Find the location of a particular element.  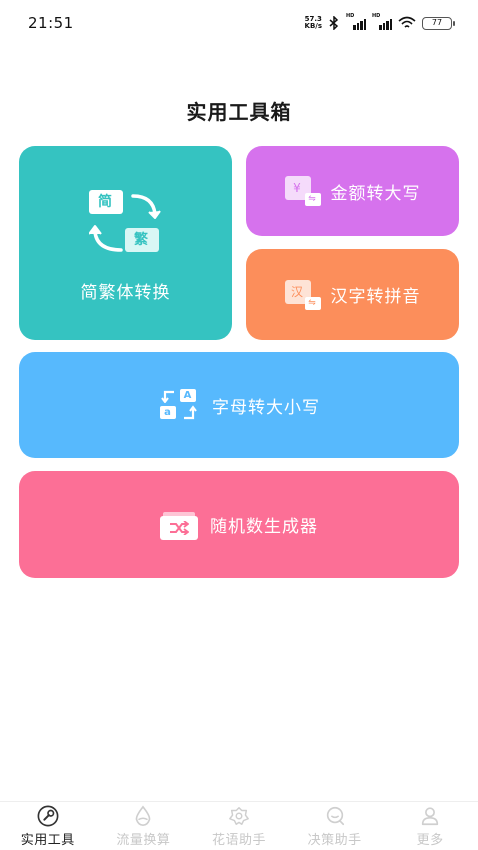

random-number-card: 随机数生成器 is located at coordinates (239, 524).